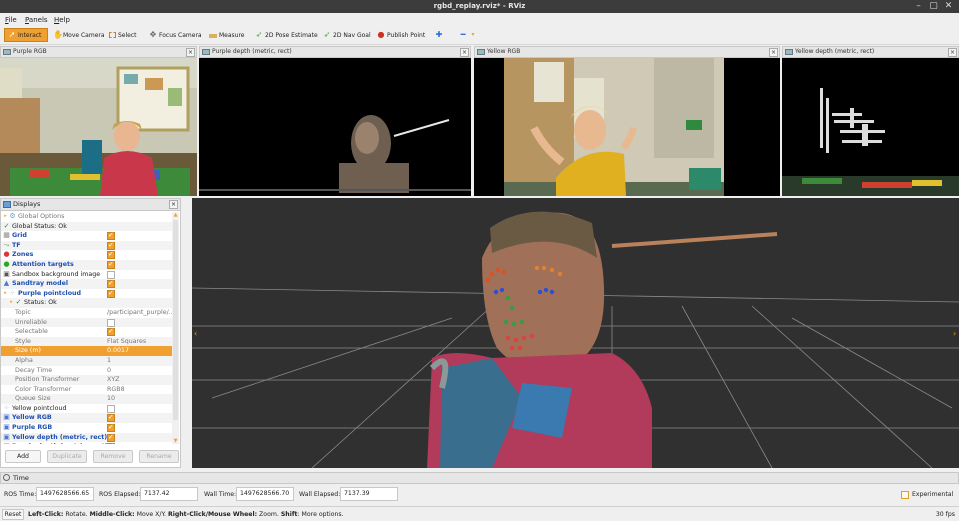 The width and height of the screenshot is (959, 521). What do you see at coordinates (175, 35) in the screenshot?
I see `focus-camera-tool-button: ✥ Focus Camera` at bounding box center [175, 35].